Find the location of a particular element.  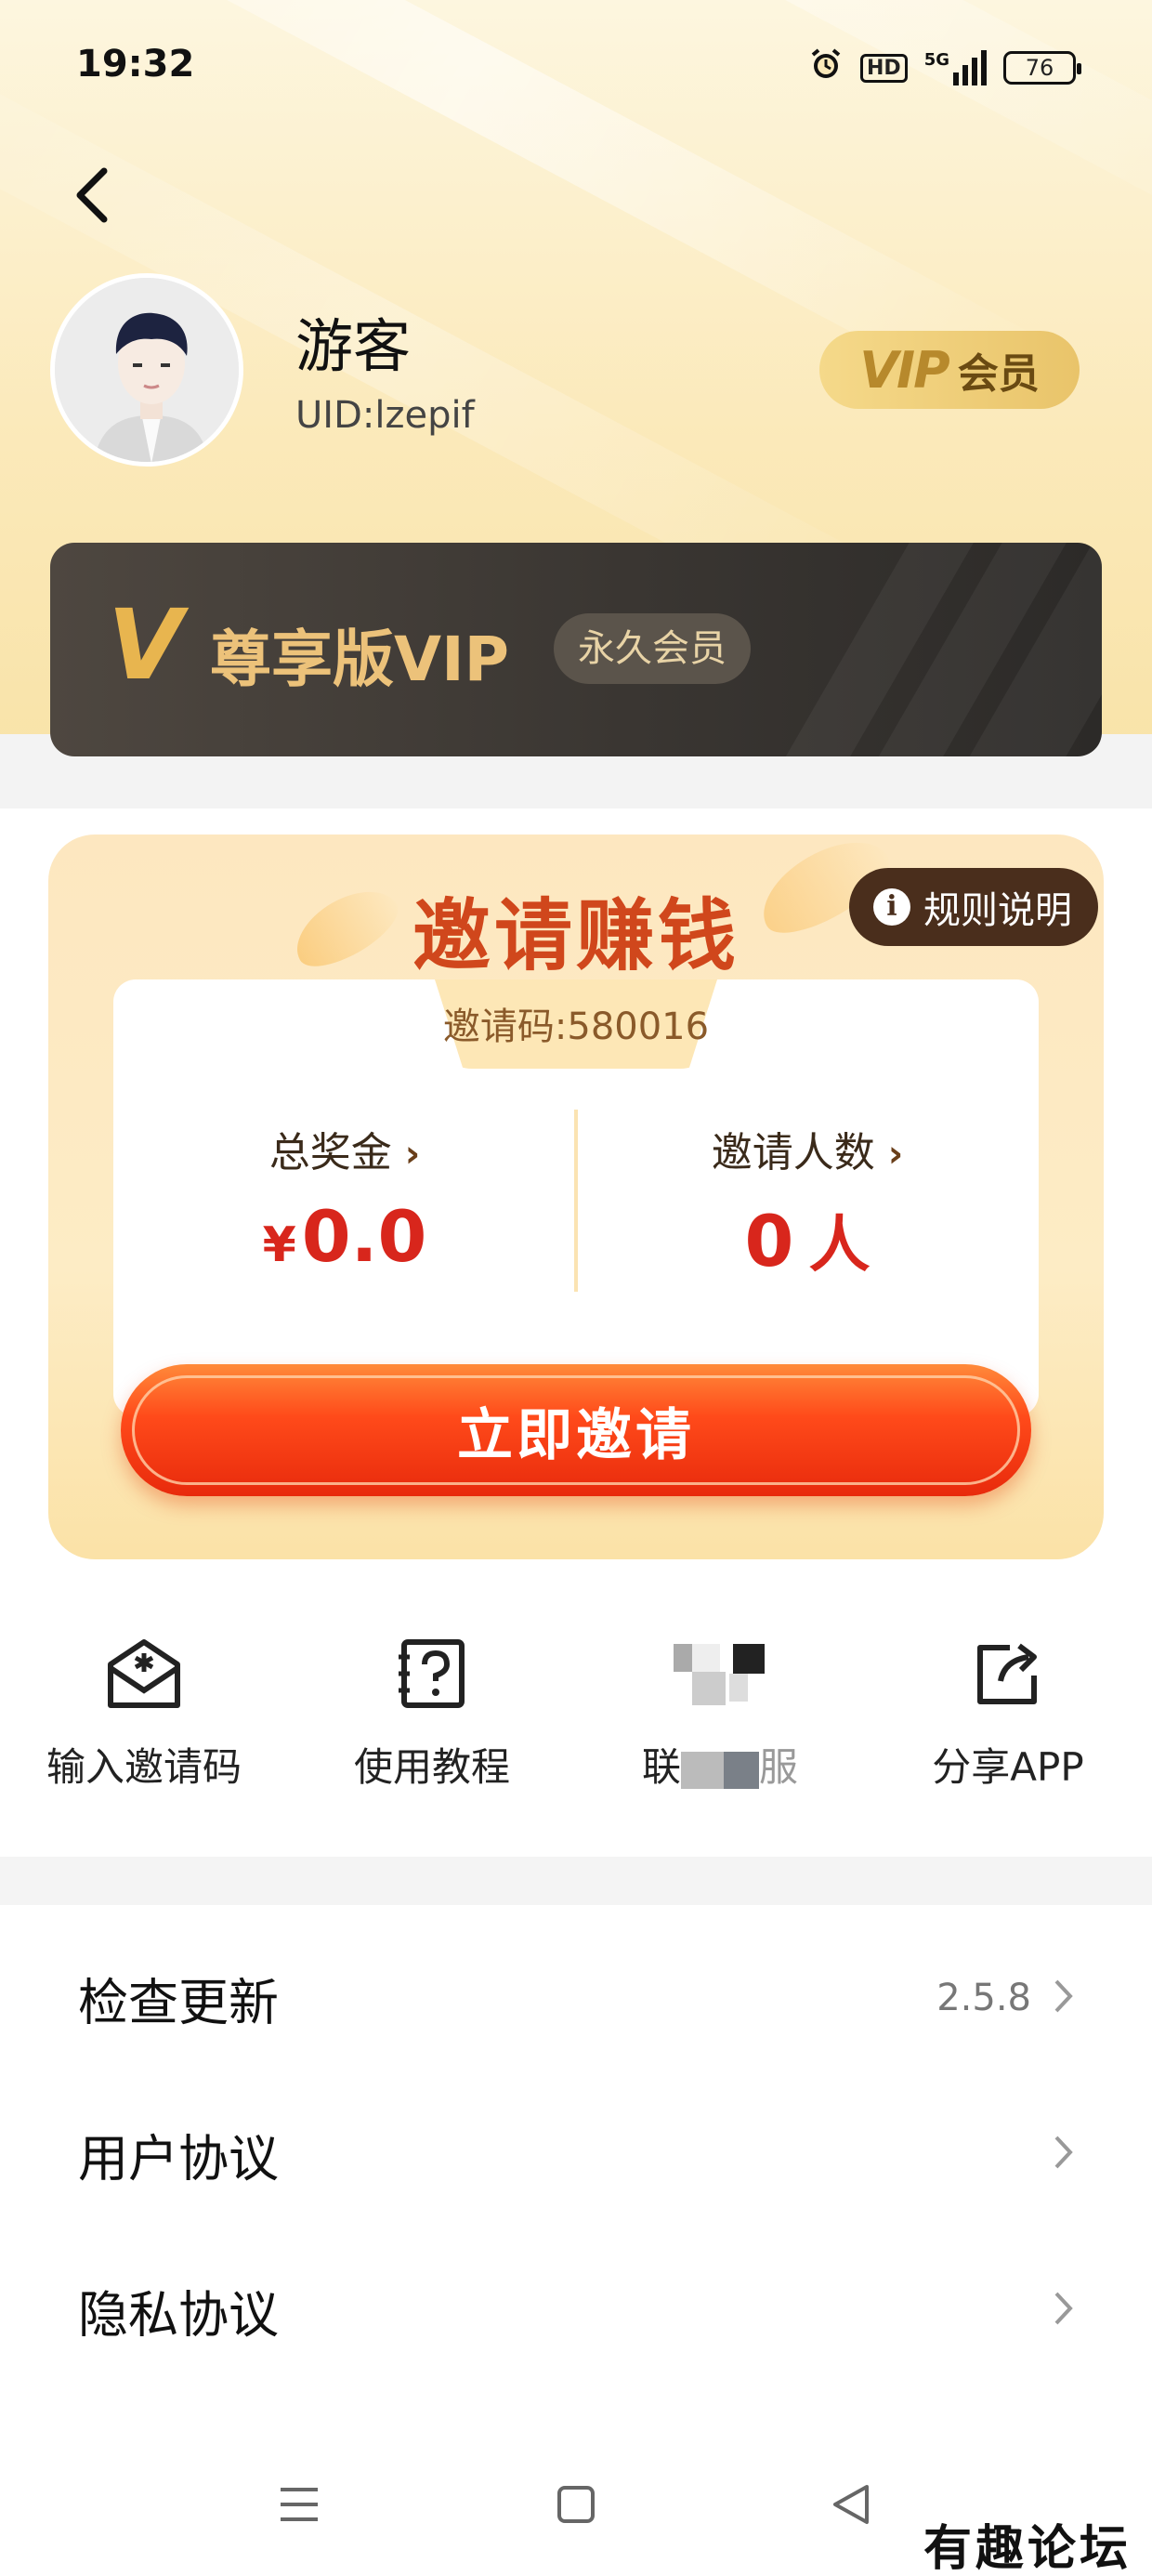

invitees-stat: 邀请人数 › 0人 is located at coordinates (807, 1201).